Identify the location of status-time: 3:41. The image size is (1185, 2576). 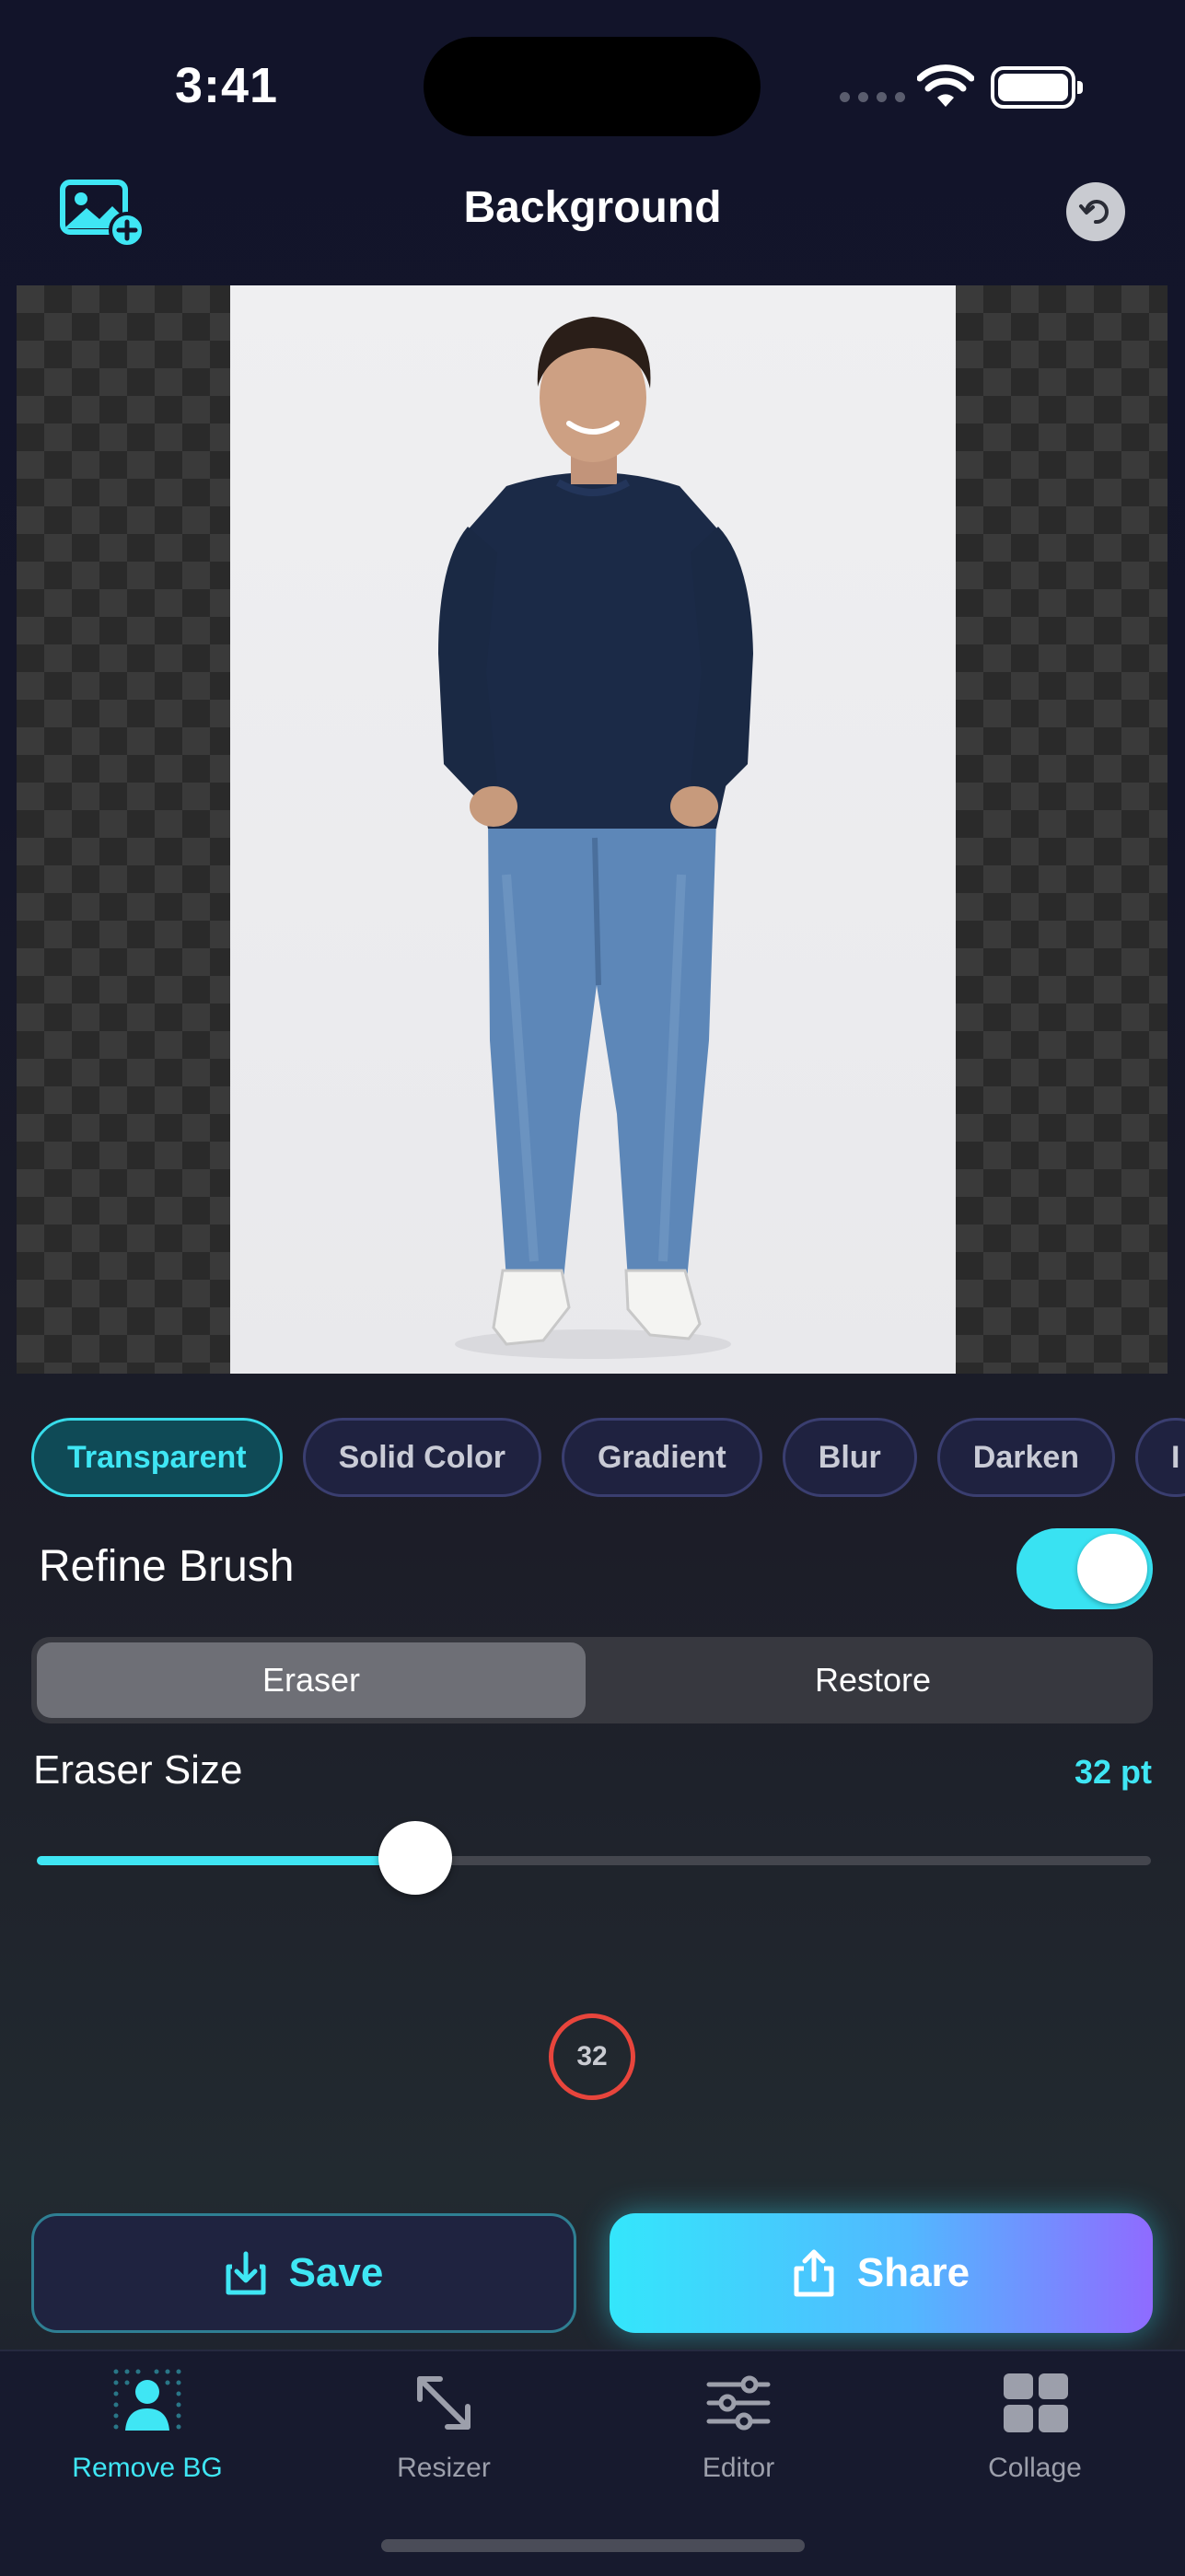
(227, 85).